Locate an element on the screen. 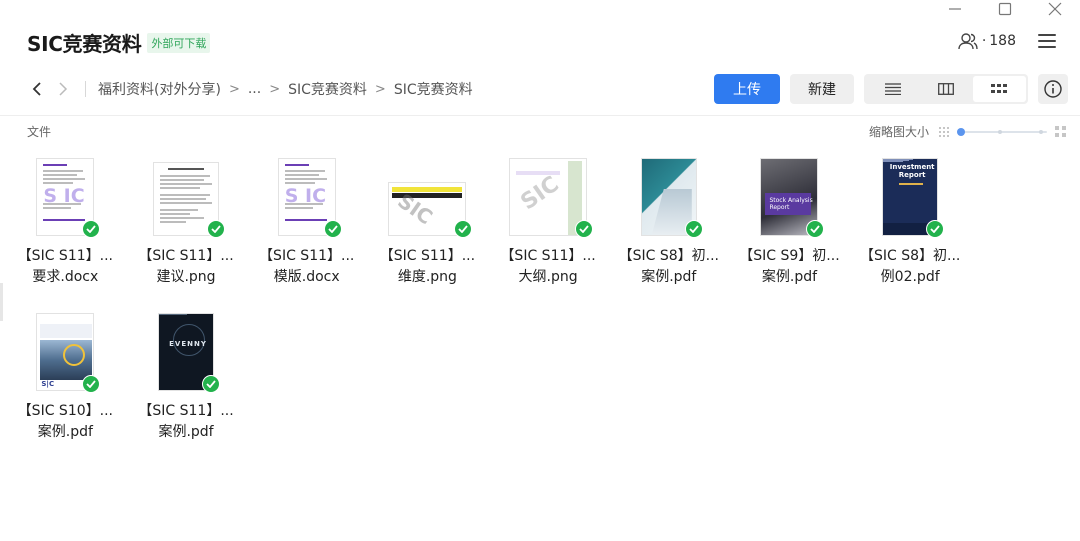 The image size is (1080, 541). column-view-button is located at coordinates (945, 89).